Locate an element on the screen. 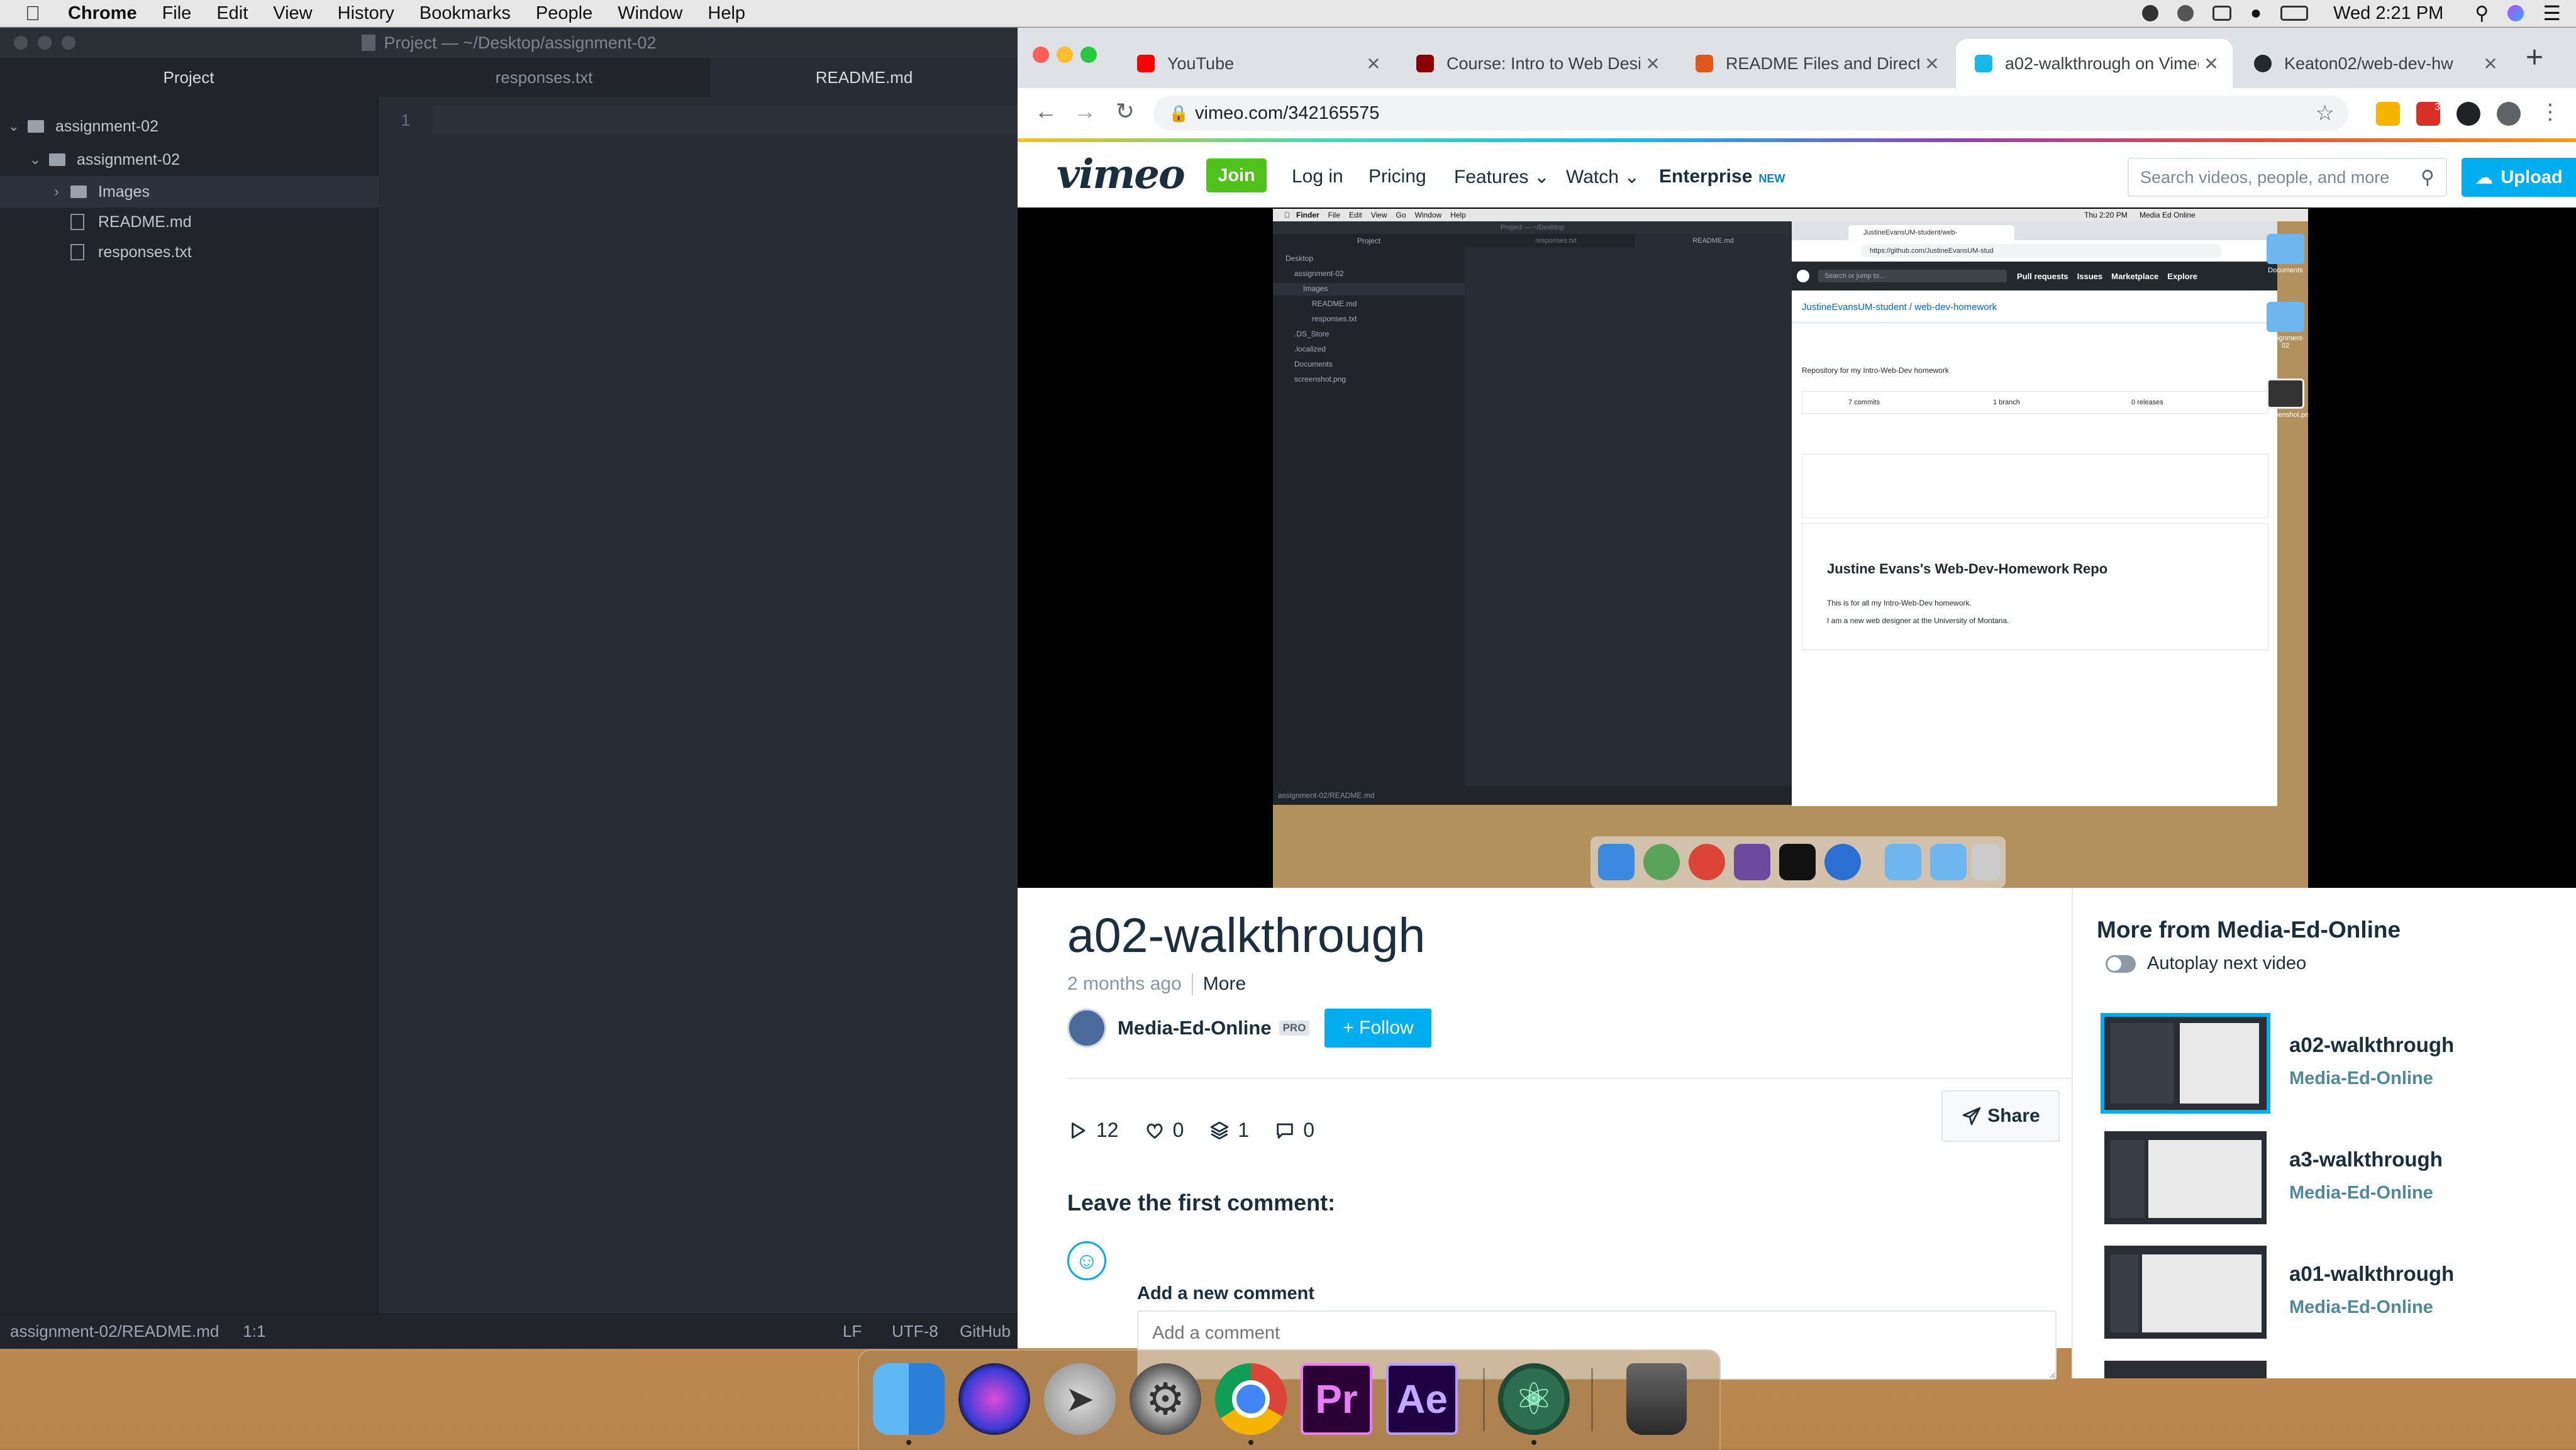  upload-button: ☁ Upload is located at coordinates (2519, 177).